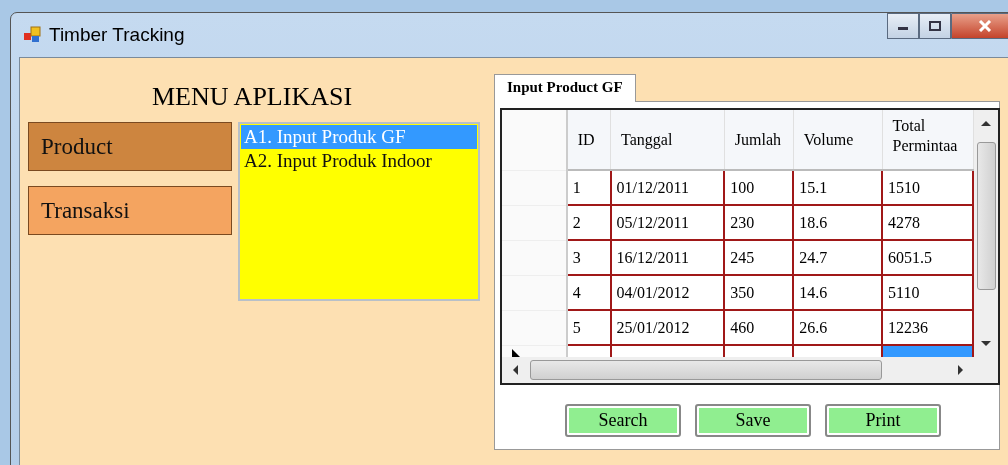 The image size is (1008, 465). What do you see at coordinates (667, 327) in the screenshot?
I see `table-cell: 25/01/2012` at bounding box center [667, 327].